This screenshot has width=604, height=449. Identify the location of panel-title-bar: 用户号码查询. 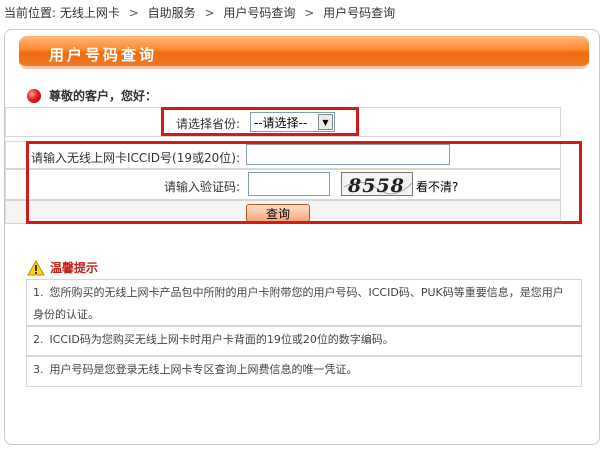
(304, 52).